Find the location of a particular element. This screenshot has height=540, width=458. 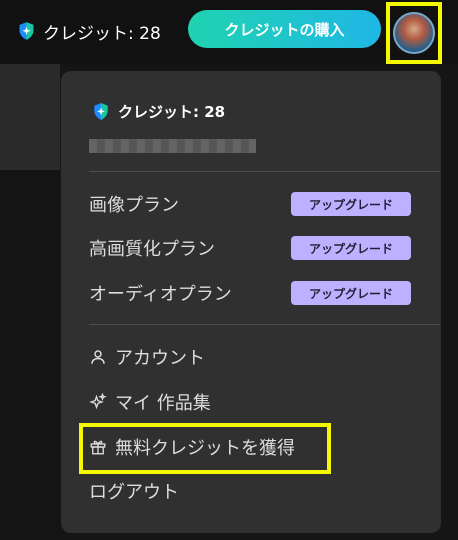

menu-item-logout: ログアウト is located at coordinates (134, 491).